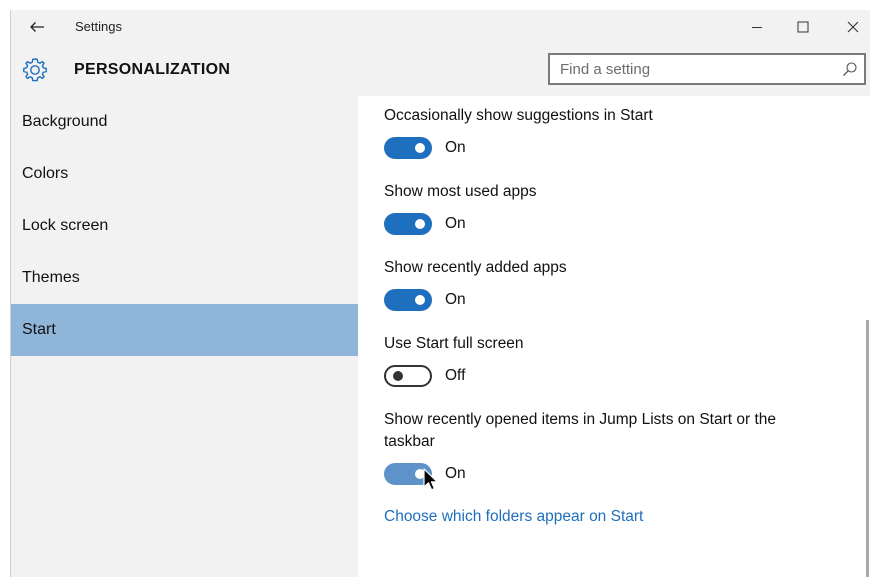 The image size is (870, 577). Describe the element at coordinates (98, 26) in the screenshot. I see `window-title: Settings` at that location.